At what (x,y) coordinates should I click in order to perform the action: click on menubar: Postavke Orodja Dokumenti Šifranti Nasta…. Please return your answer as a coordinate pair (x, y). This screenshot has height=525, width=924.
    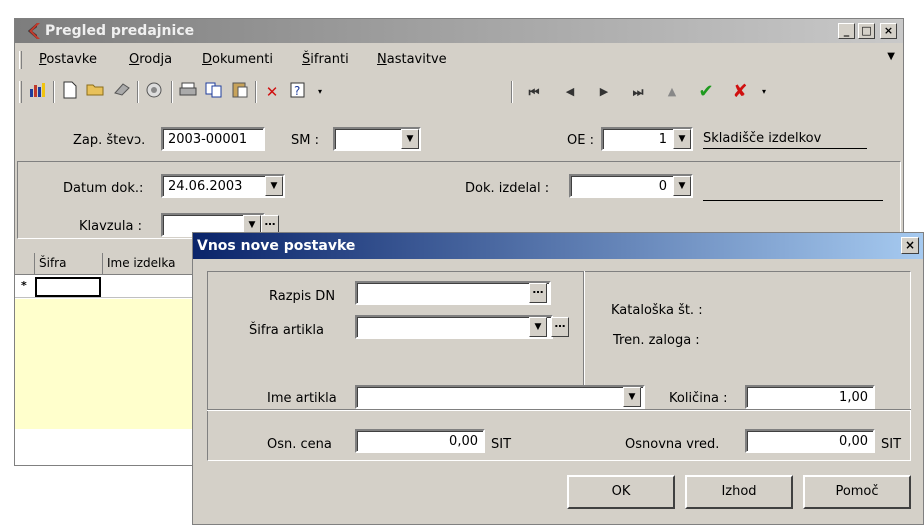
    Looking at the image, I should click on (459, 60).